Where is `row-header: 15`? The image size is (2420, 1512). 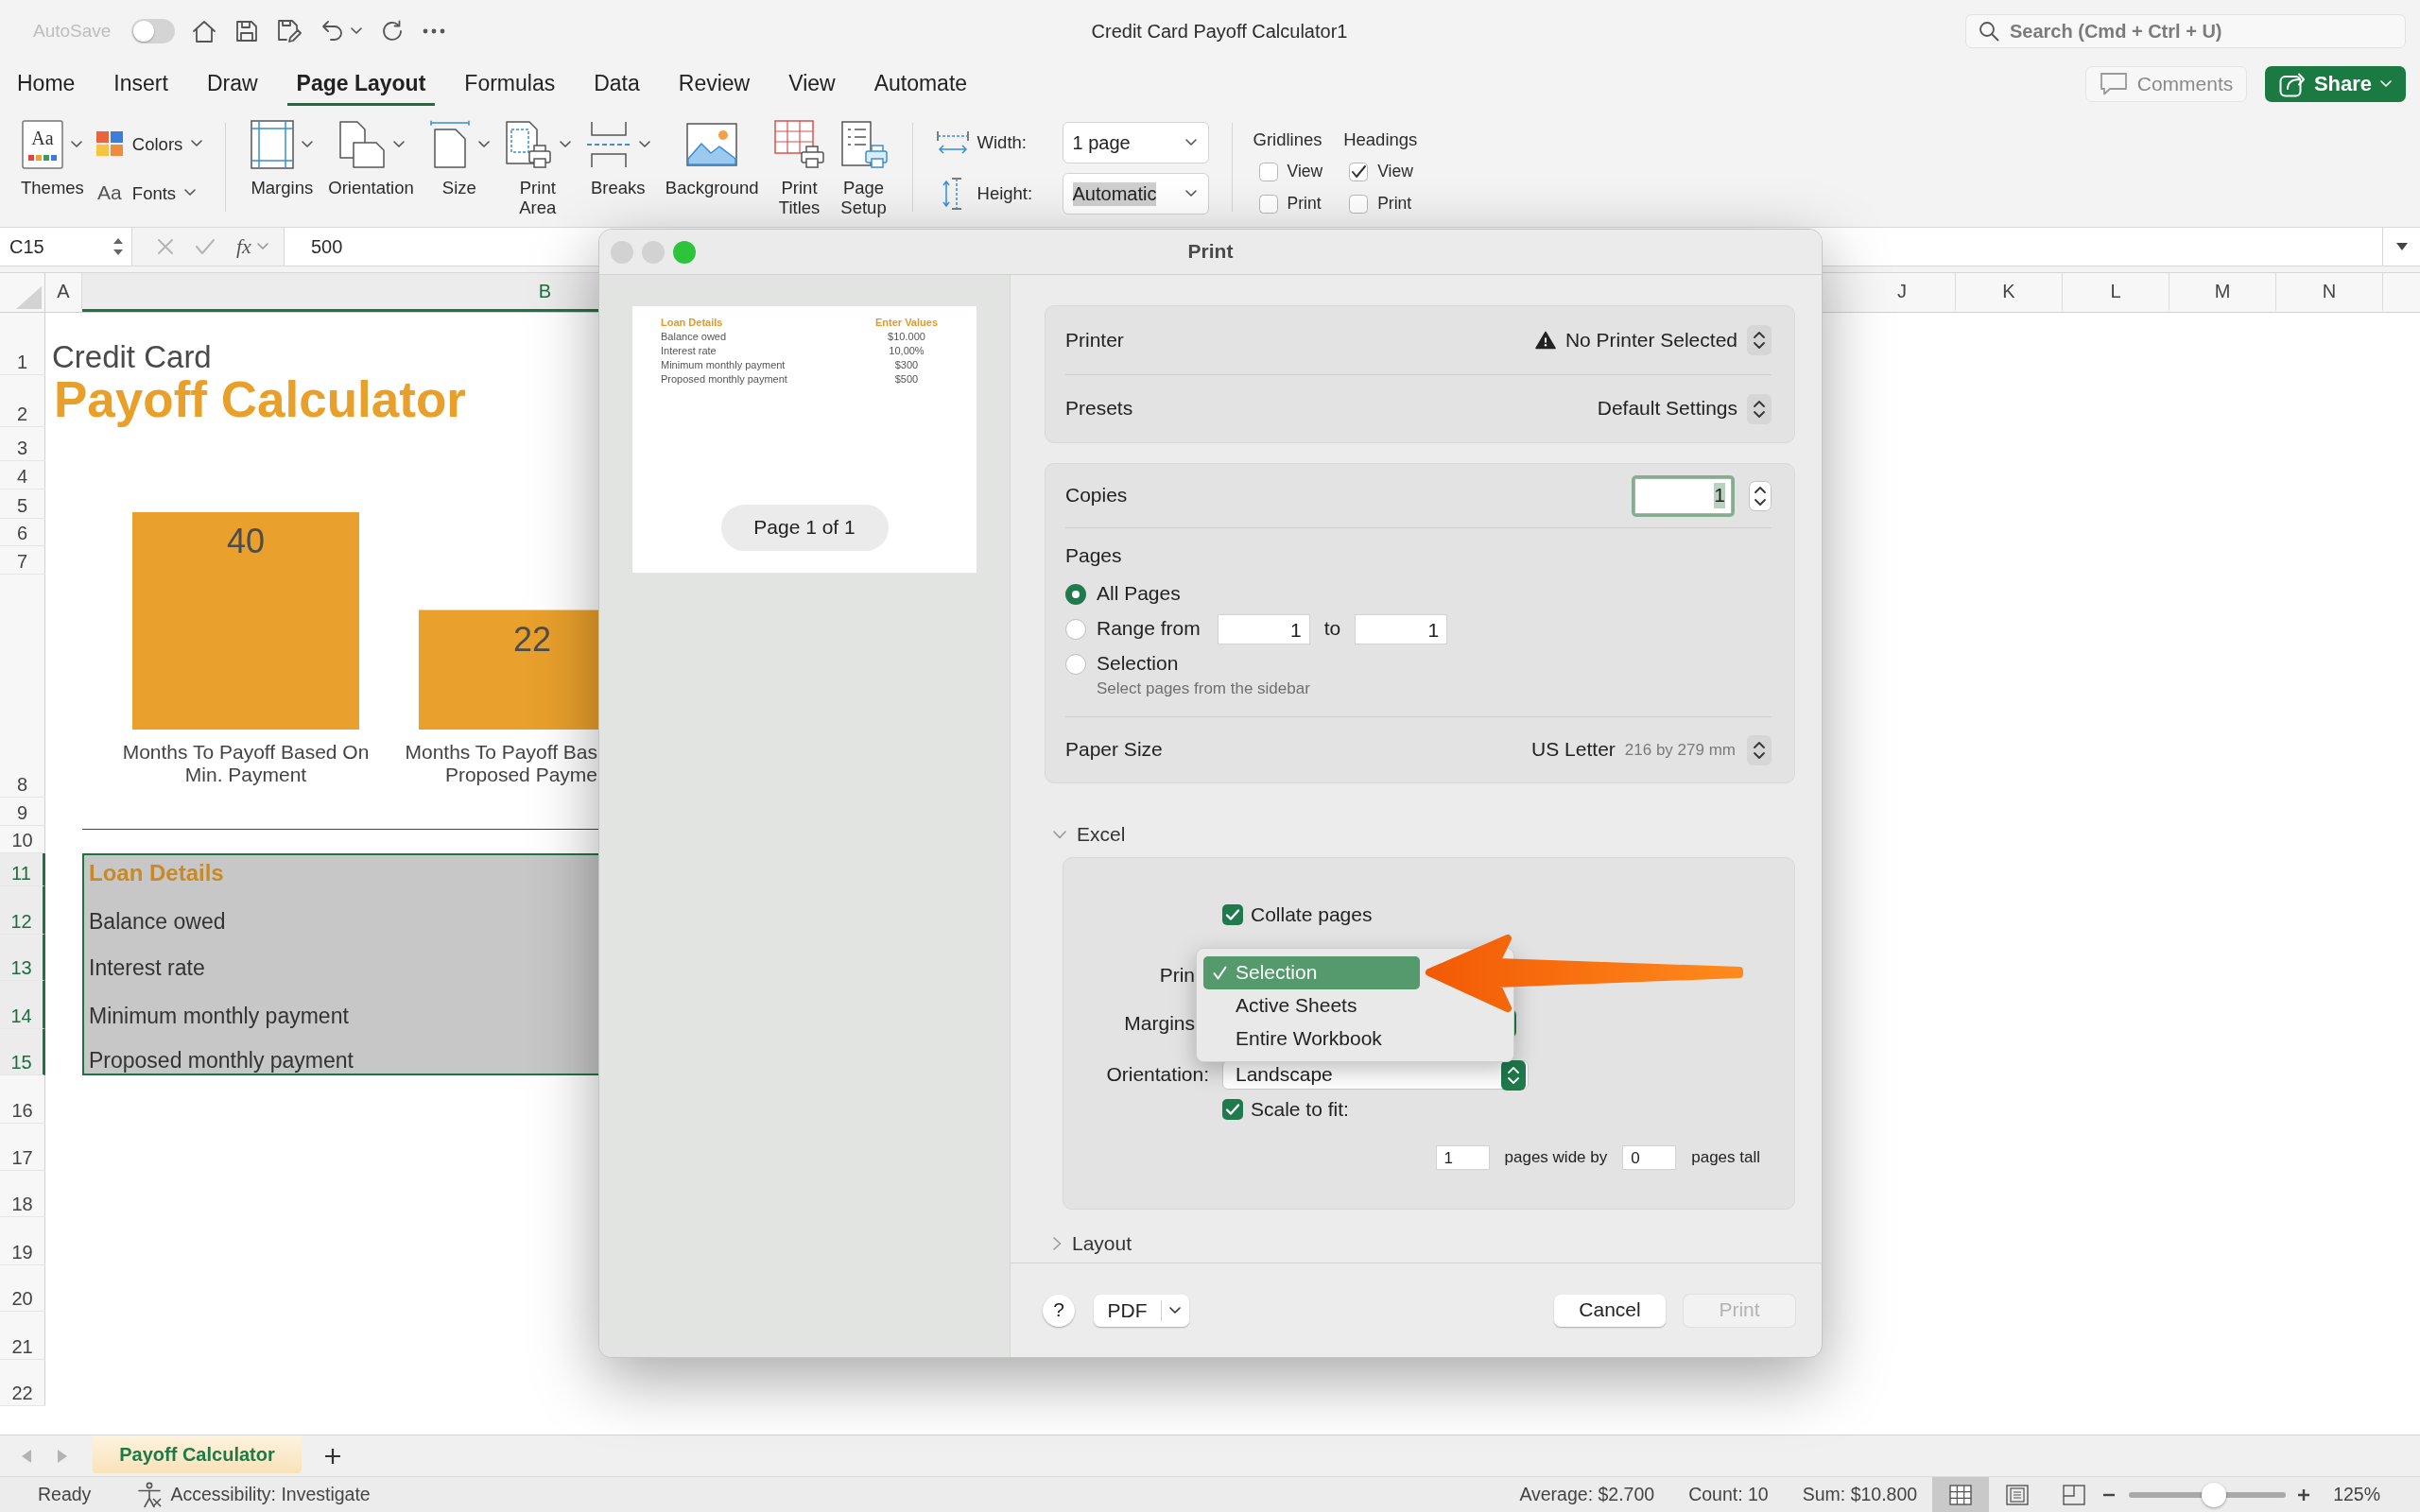
row-header: 15 is located at coordinates (22, 1052).